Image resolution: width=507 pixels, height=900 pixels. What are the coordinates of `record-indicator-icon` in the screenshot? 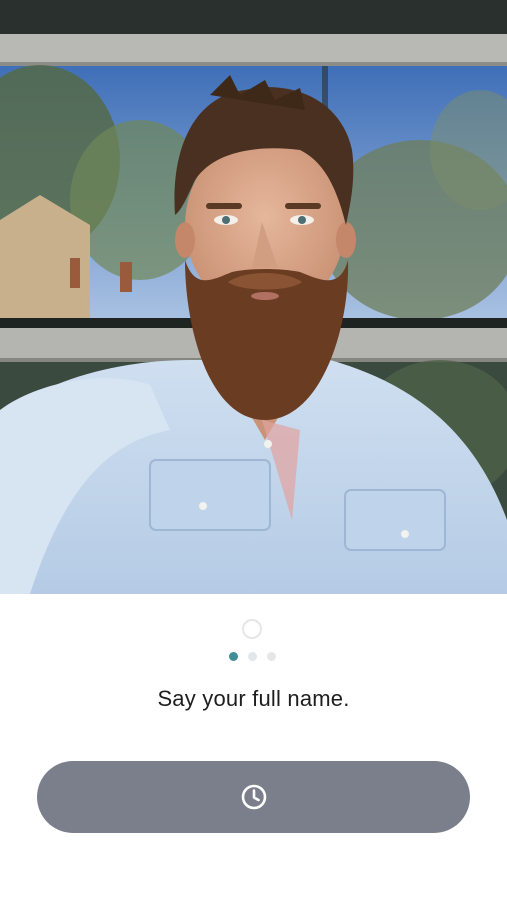 It's located at (252, 629).